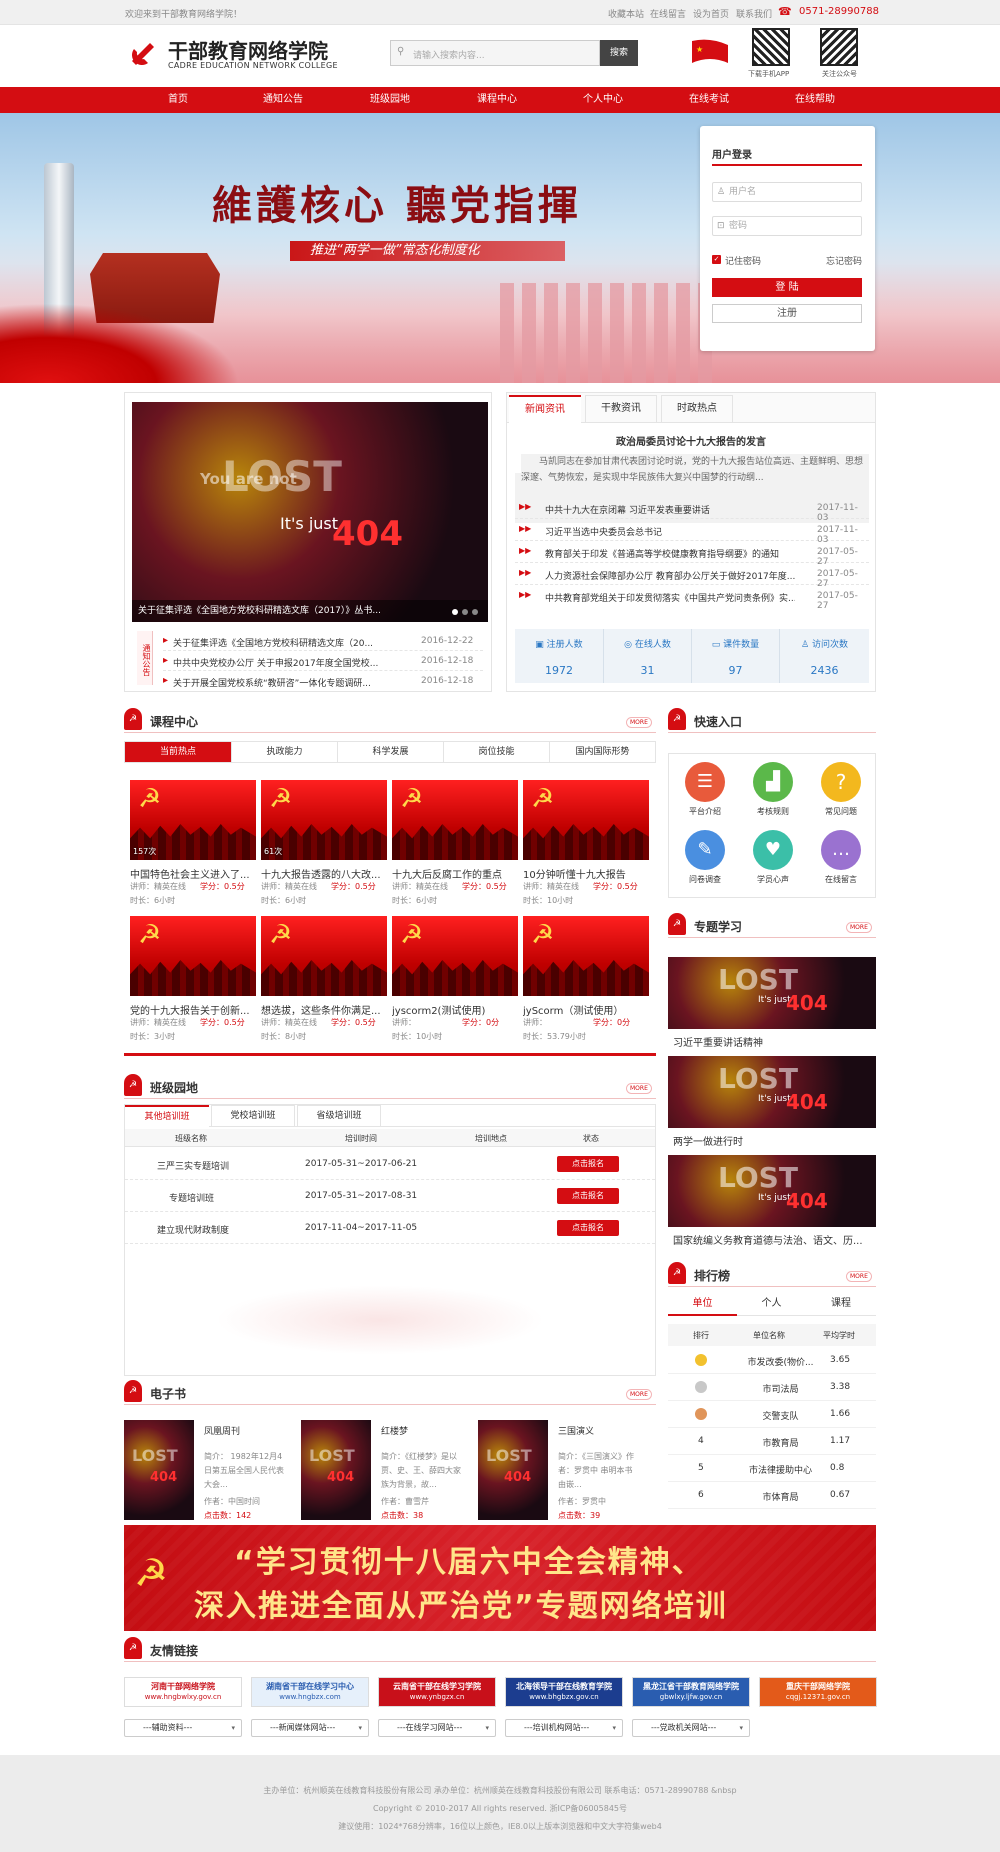 Image resolution: width=1000 pixels, height=1852 pixels. Describe the element at coordinates (437, 1692) in the screenshot. I see `friend-link-logo: 云南省干部在线学习学院 www.ynbgzx.cn` at that location.